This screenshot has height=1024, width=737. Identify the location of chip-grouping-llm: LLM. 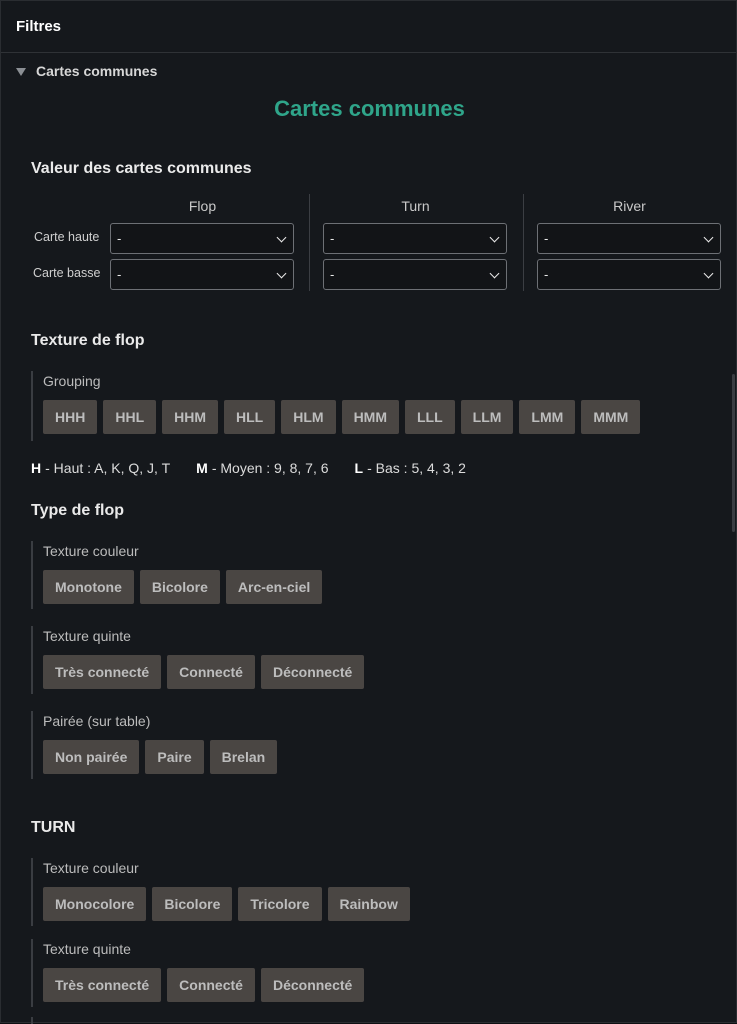
(487, 417).